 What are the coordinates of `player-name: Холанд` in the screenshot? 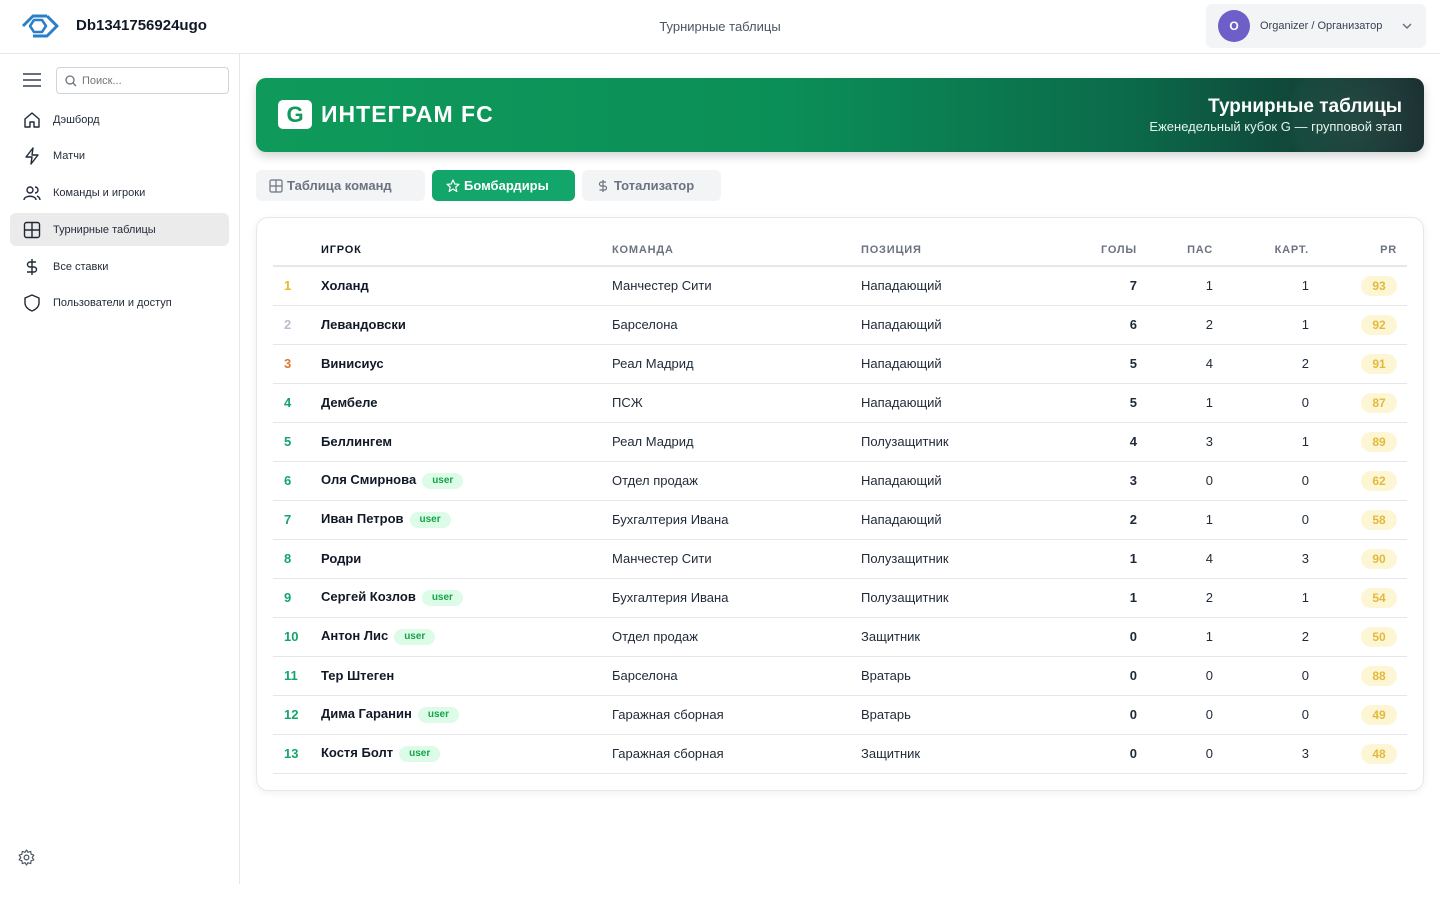 It's located at (345, 286).